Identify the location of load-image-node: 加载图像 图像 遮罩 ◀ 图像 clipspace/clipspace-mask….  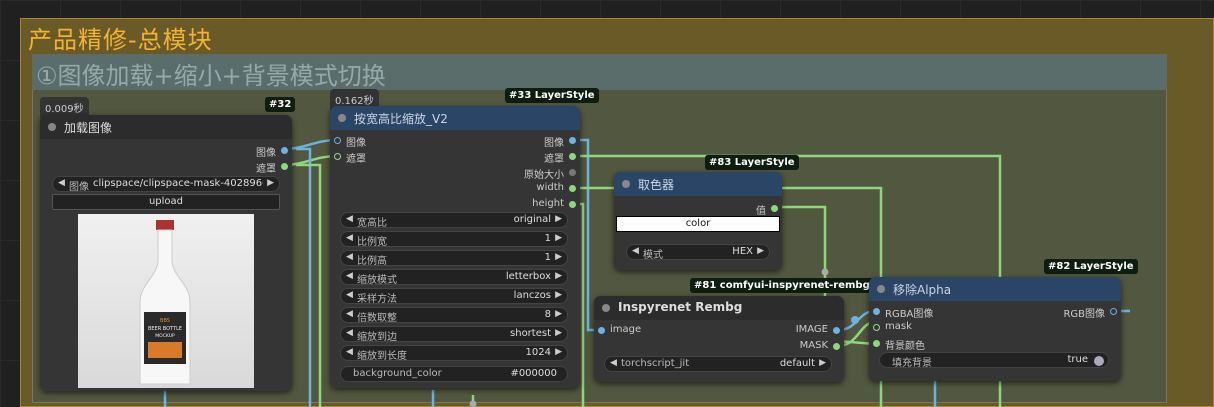
(166, 253).